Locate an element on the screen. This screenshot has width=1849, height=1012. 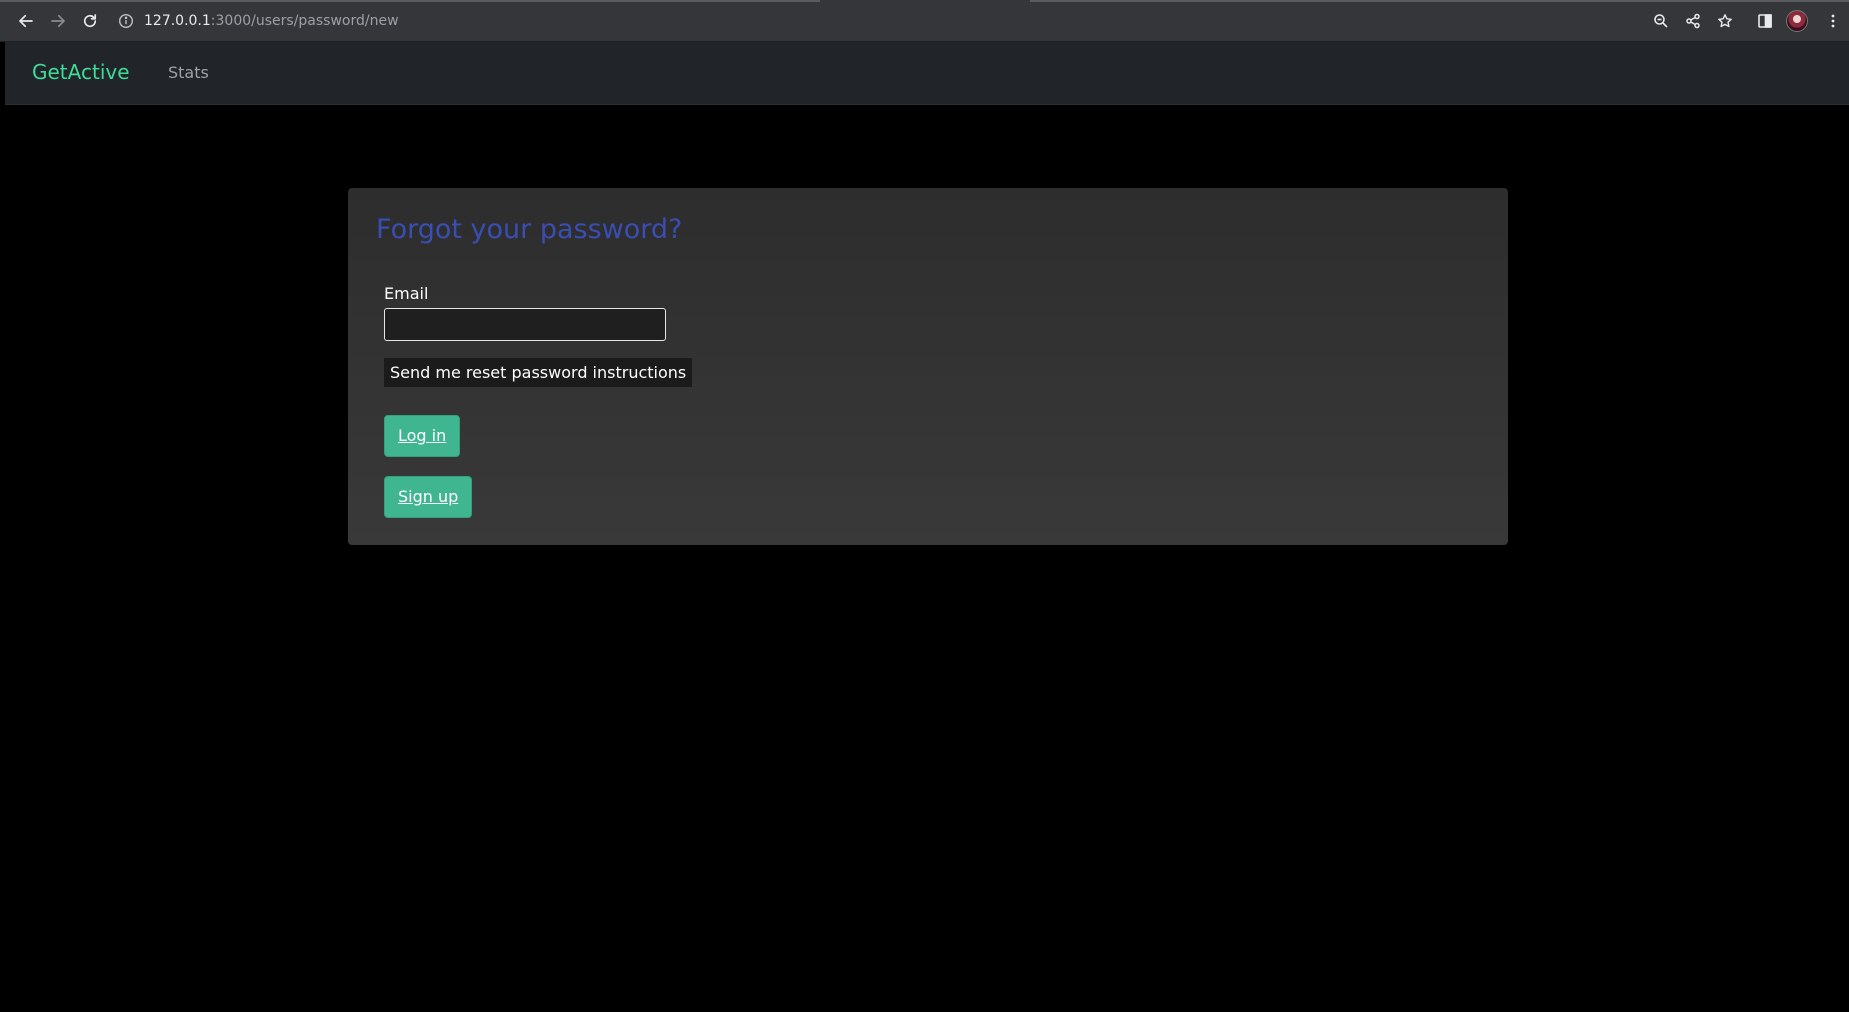
forward-arrow-icon is located at coordinates (58, 21).